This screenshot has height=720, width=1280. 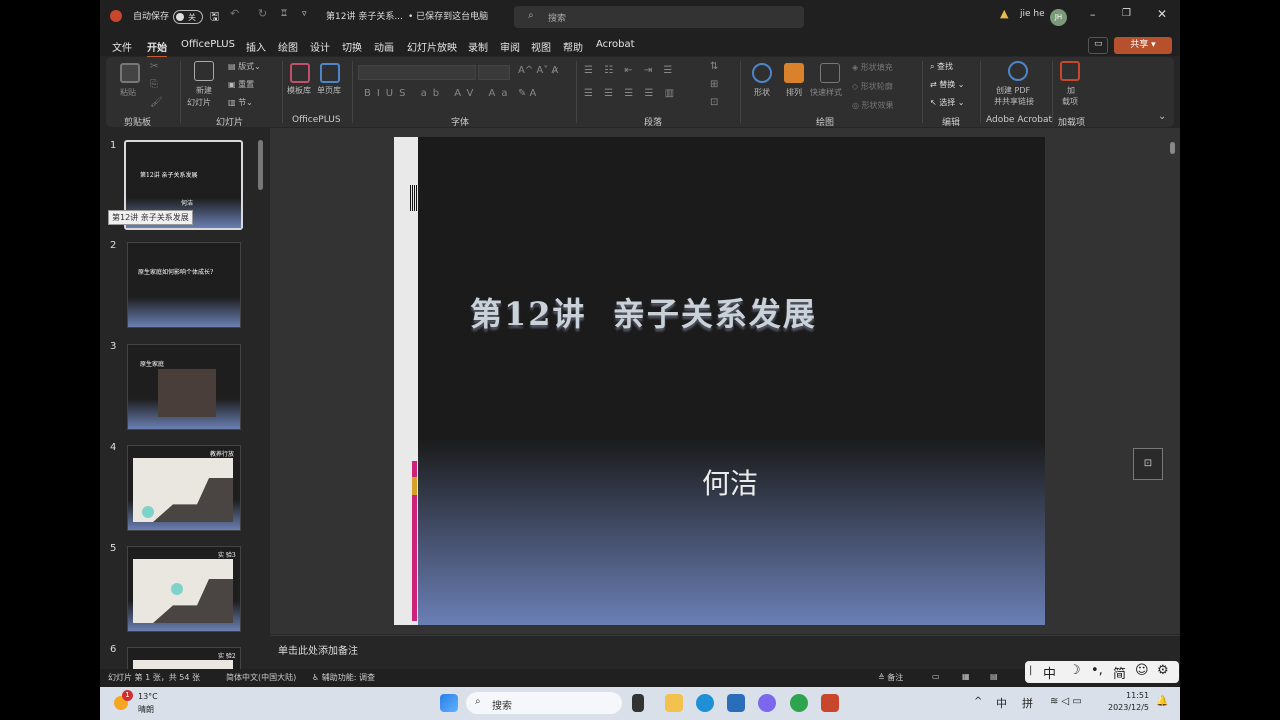 What do you see at coordinates (510, 46) in the screenshot?
I see `tab-review: 审阅` at bounding box center [510, 46].